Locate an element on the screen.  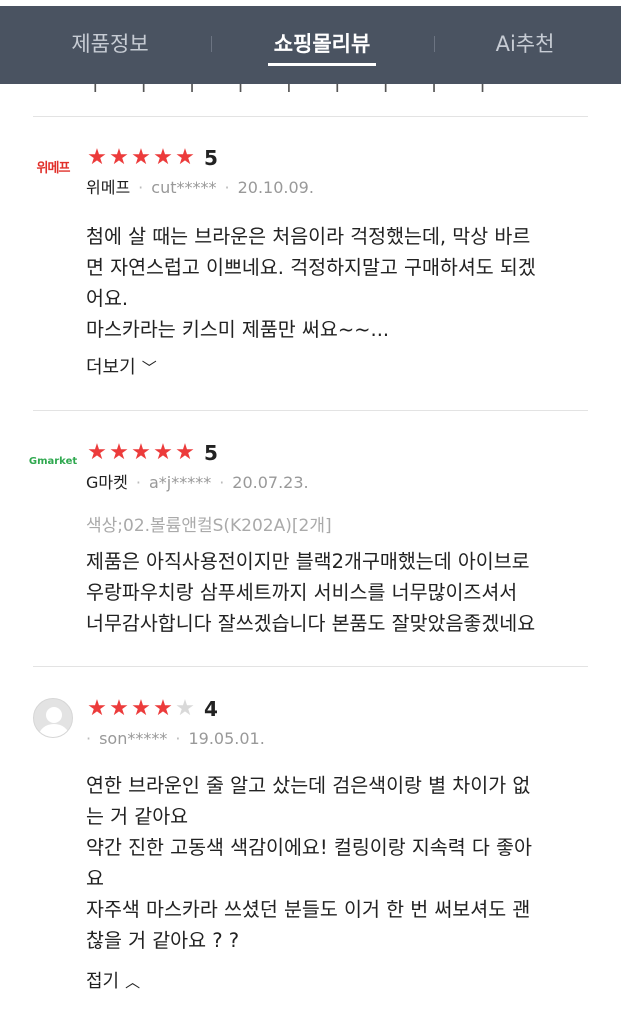
reviewer-id: son***** is located at coordinates (133, 738).